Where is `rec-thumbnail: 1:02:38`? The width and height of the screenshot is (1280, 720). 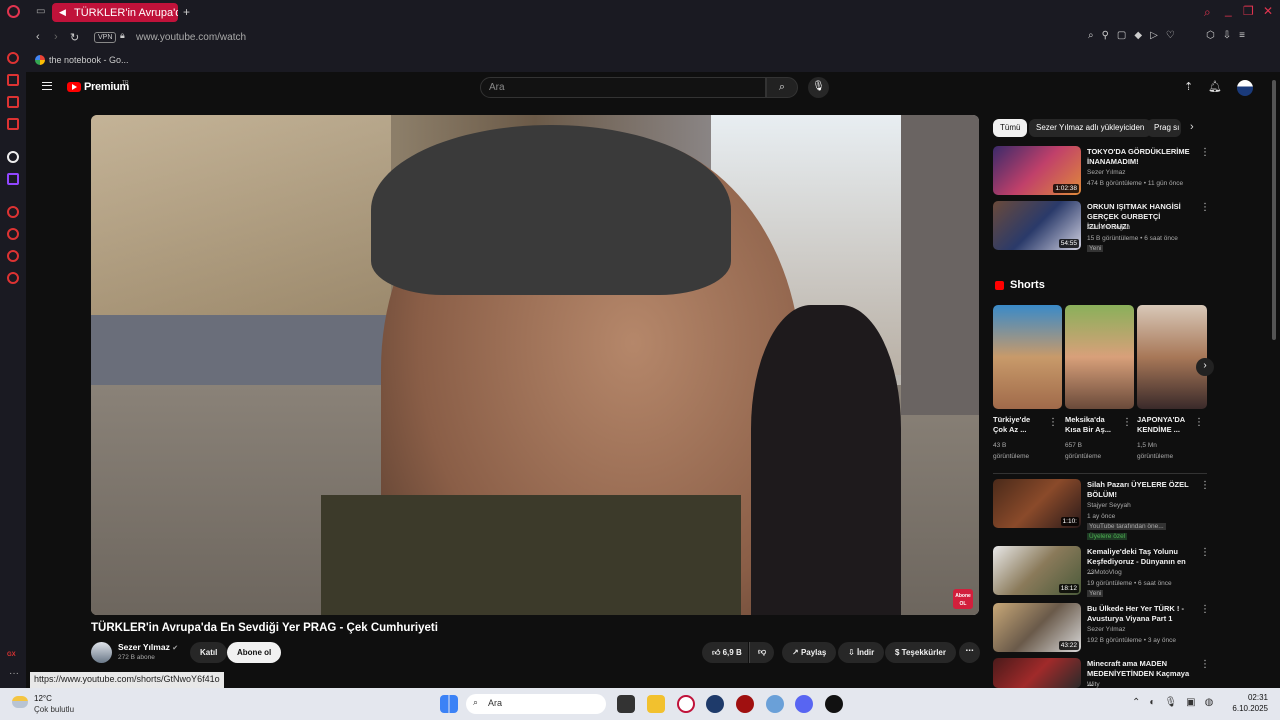
rec-thumbnail: 1:02:38 is located at coordinates (1037, 170).